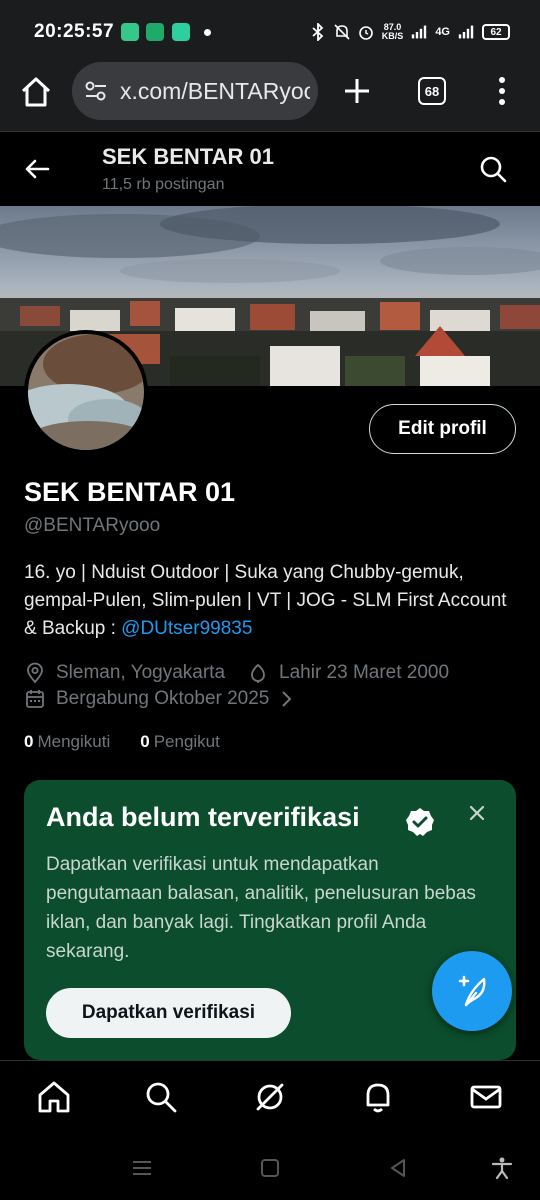 The height and width of the screenshot is (1200, 540). Describe the element at coordinates (163, 698) in the screenshot. I see `profile-joined-date: Bergabung Oktober 2025` at that location.